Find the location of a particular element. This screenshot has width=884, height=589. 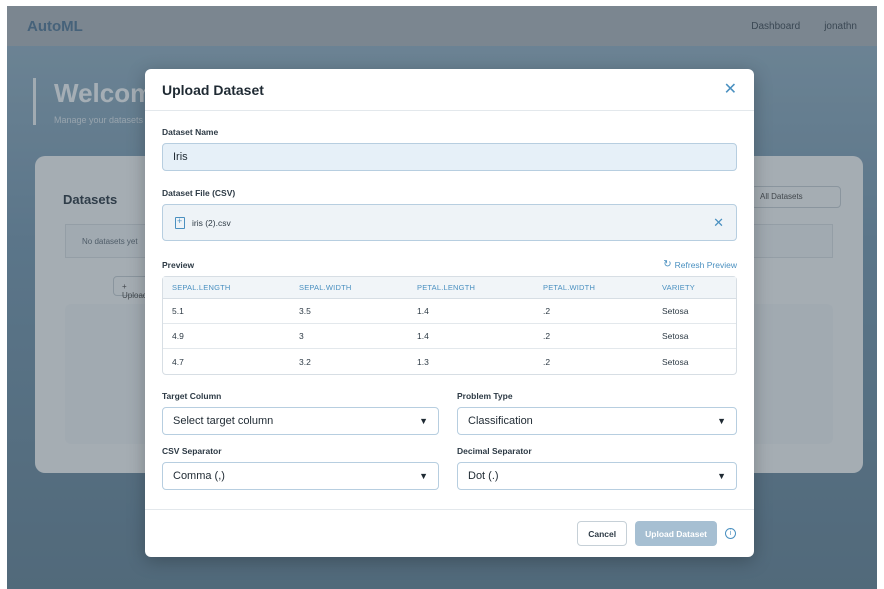

dataset-name-label: Dataset Name is located at coordinates (190, 132).